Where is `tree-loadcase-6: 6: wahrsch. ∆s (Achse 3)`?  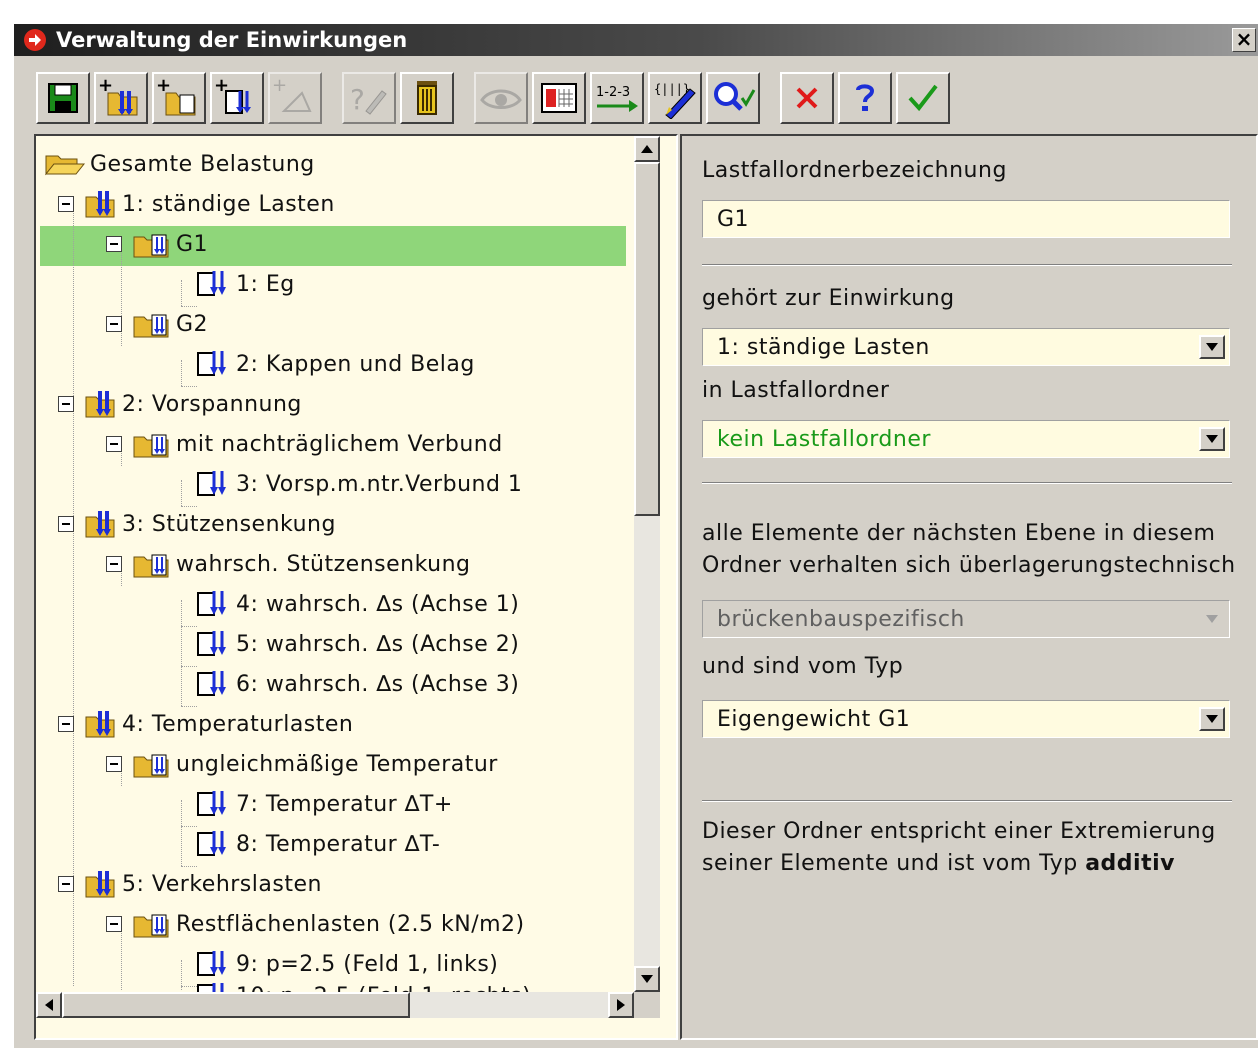
tree-loadcase-6: 6: wahrsch. ∆s (Achse 3) is located at coordinates (357, 684).